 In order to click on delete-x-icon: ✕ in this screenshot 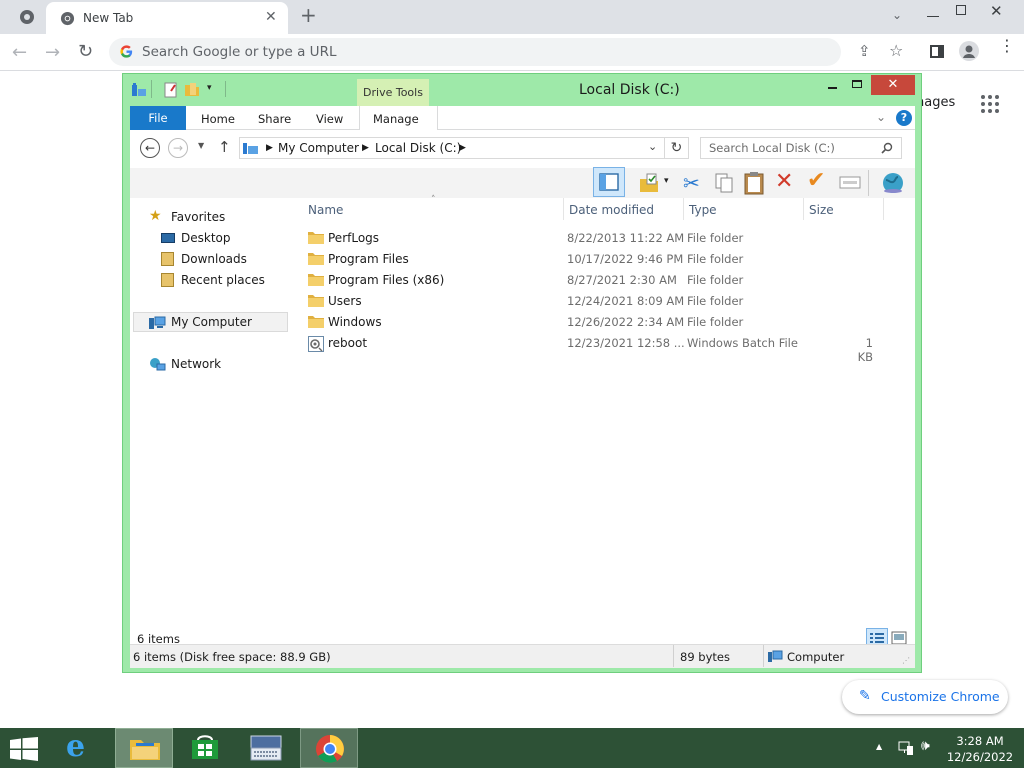, I will do `click(784, 181)`.